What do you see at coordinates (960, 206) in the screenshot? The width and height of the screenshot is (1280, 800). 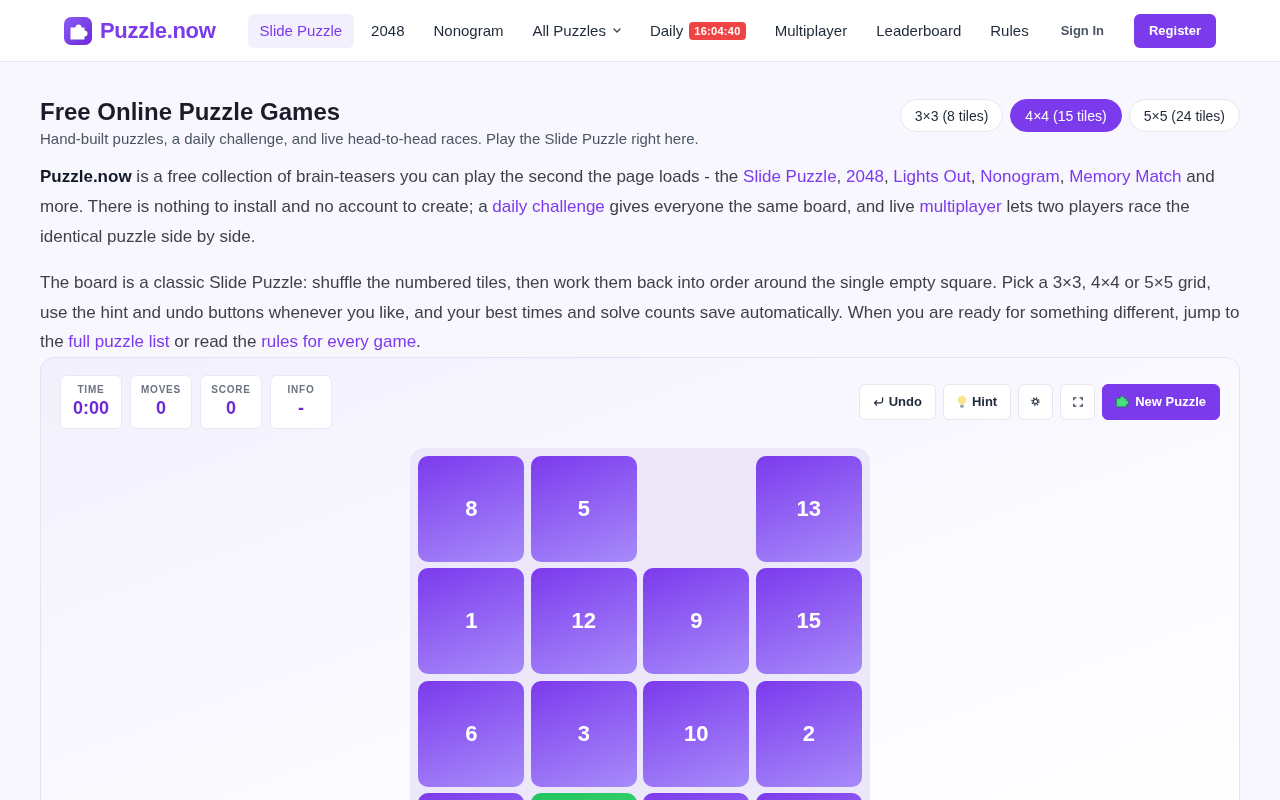 I see `text-link: multiplayer` at bounding box center [960, 206].